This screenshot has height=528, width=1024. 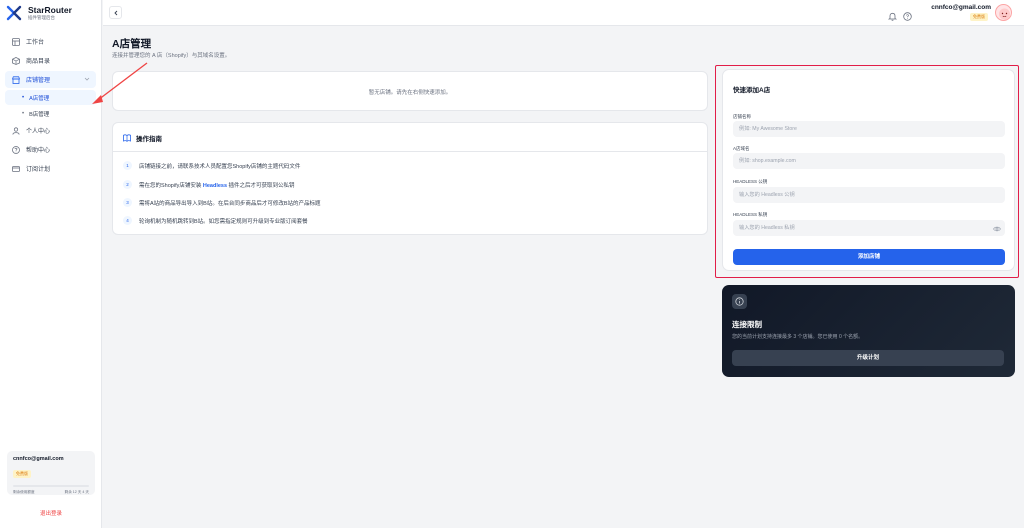 What do you see at coordinates (16, 60) in the screenshot?
I see `box-icon` at bounding box center [16, 60].